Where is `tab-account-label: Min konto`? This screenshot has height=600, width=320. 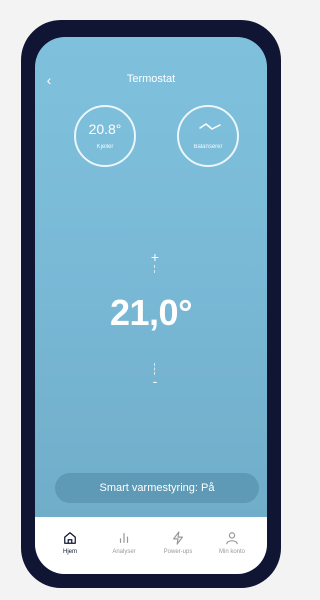 tab-account-label: Min konto is located at coordinates (231, 552).